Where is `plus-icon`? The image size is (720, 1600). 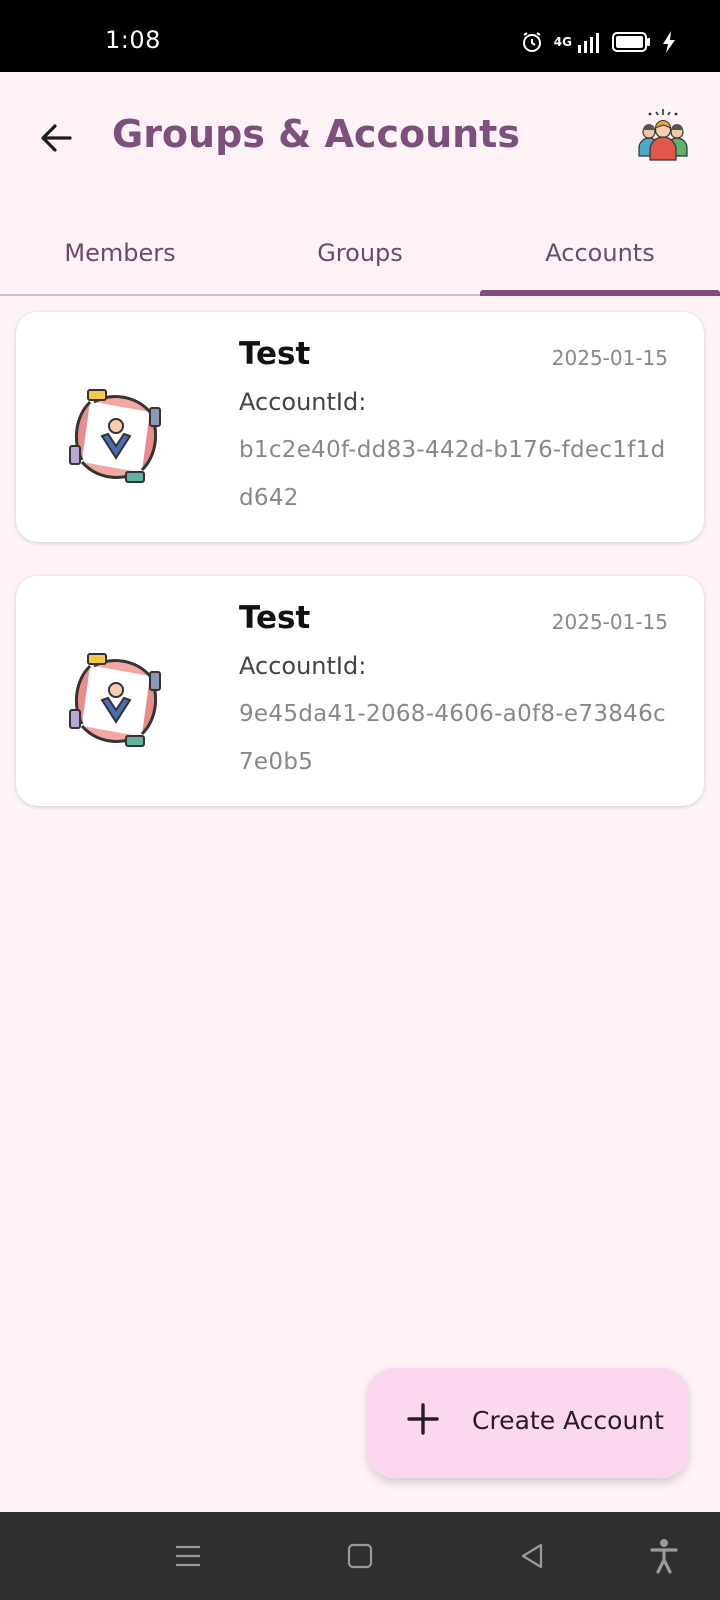
plus-icon is located at coordinates (423, 1419).